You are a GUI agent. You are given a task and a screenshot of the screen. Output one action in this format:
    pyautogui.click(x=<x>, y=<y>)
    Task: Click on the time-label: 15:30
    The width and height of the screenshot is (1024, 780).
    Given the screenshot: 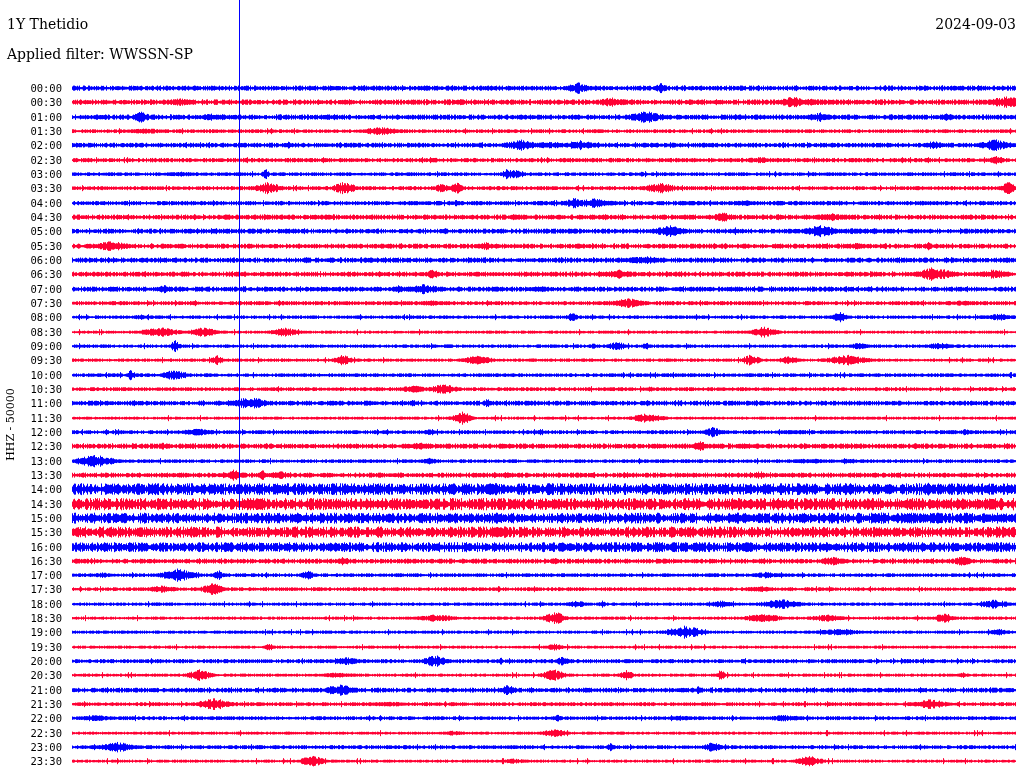 What is the action you would take?
    pyautogui.click(x=45, y=532)
    